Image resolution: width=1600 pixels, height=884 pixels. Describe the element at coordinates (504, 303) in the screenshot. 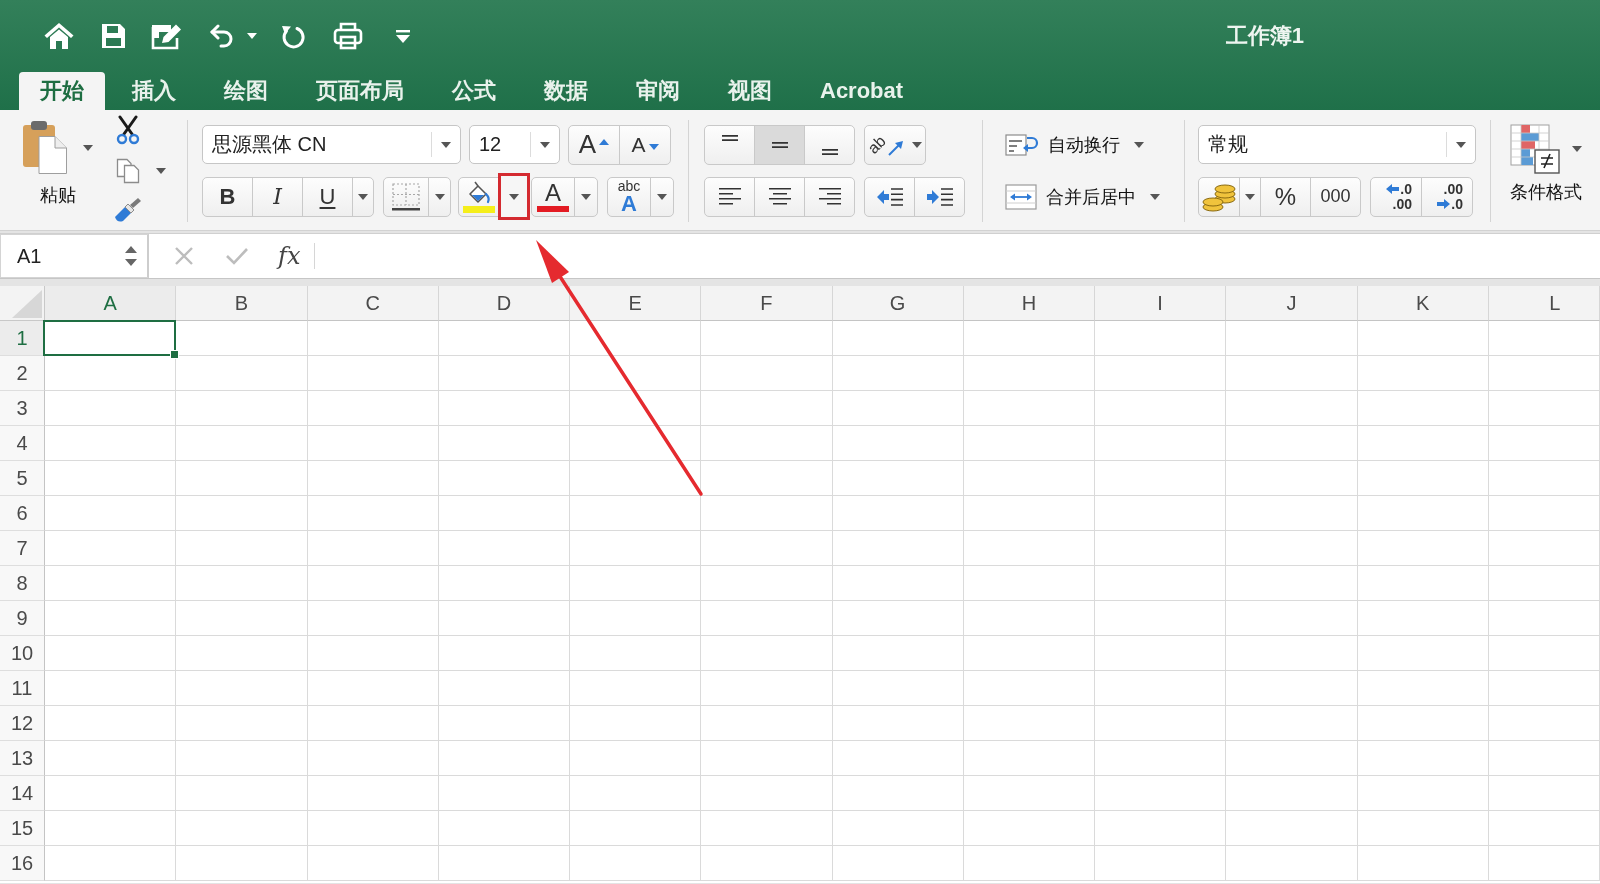

I see `column-header: D` at that location.